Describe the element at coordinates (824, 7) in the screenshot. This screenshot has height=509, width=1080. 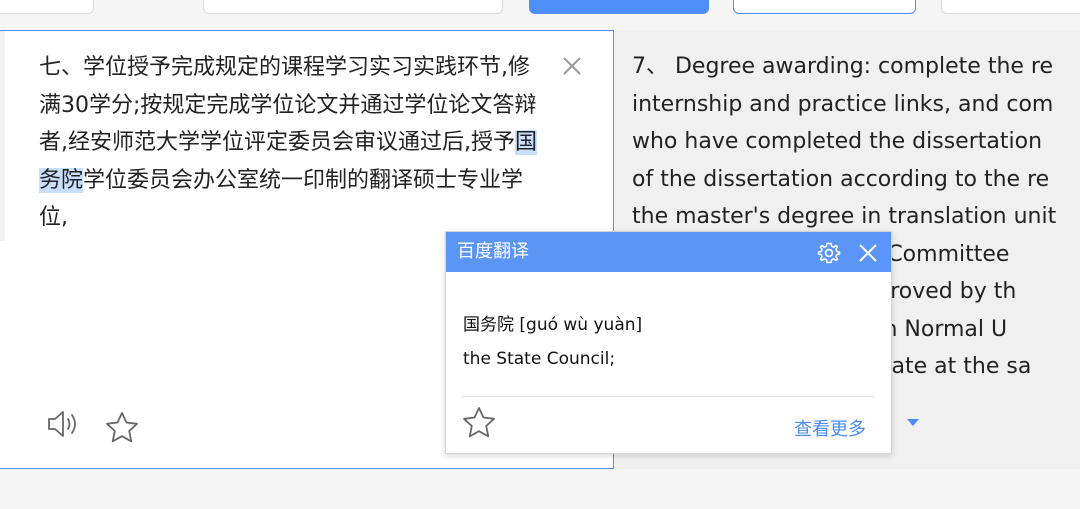
I see `toolbar-secondary-button` at that location.